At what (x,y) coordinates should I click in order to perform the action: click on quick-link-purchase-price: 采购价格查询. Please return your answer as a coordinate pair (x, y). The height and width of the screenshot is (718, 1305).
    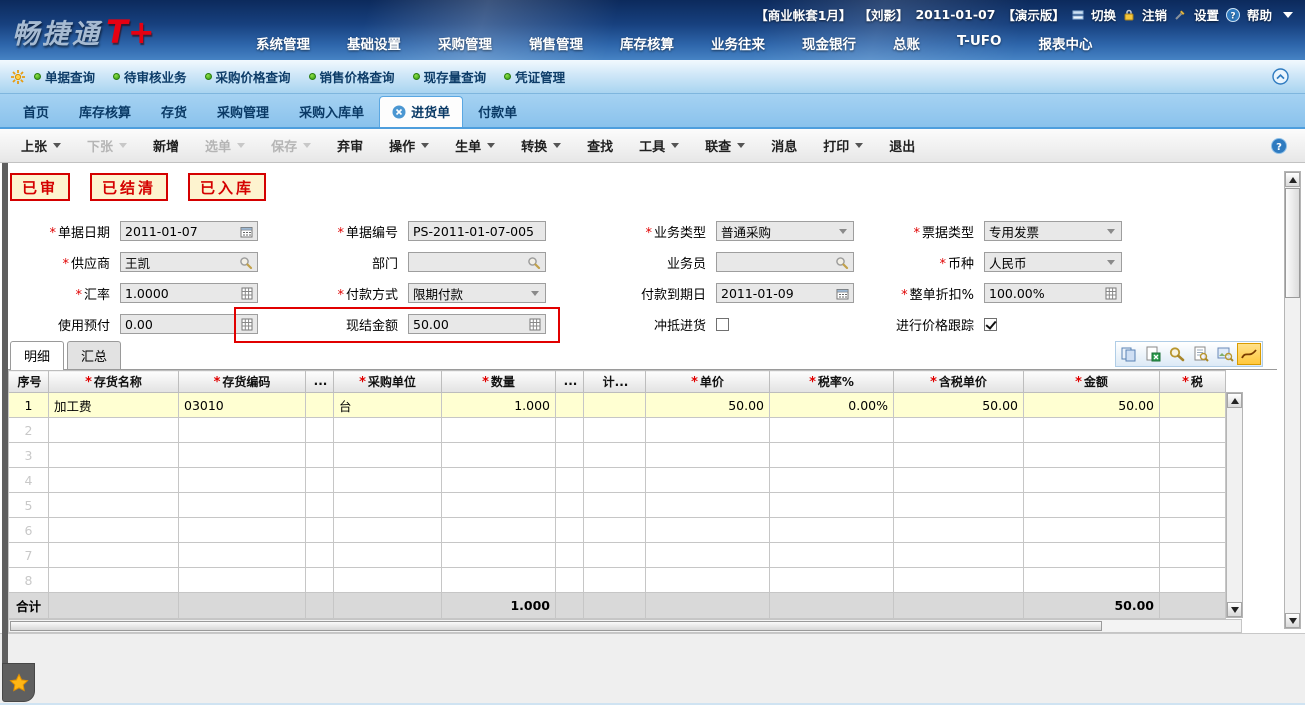
    Looking at the image, I should click on (247, 76).